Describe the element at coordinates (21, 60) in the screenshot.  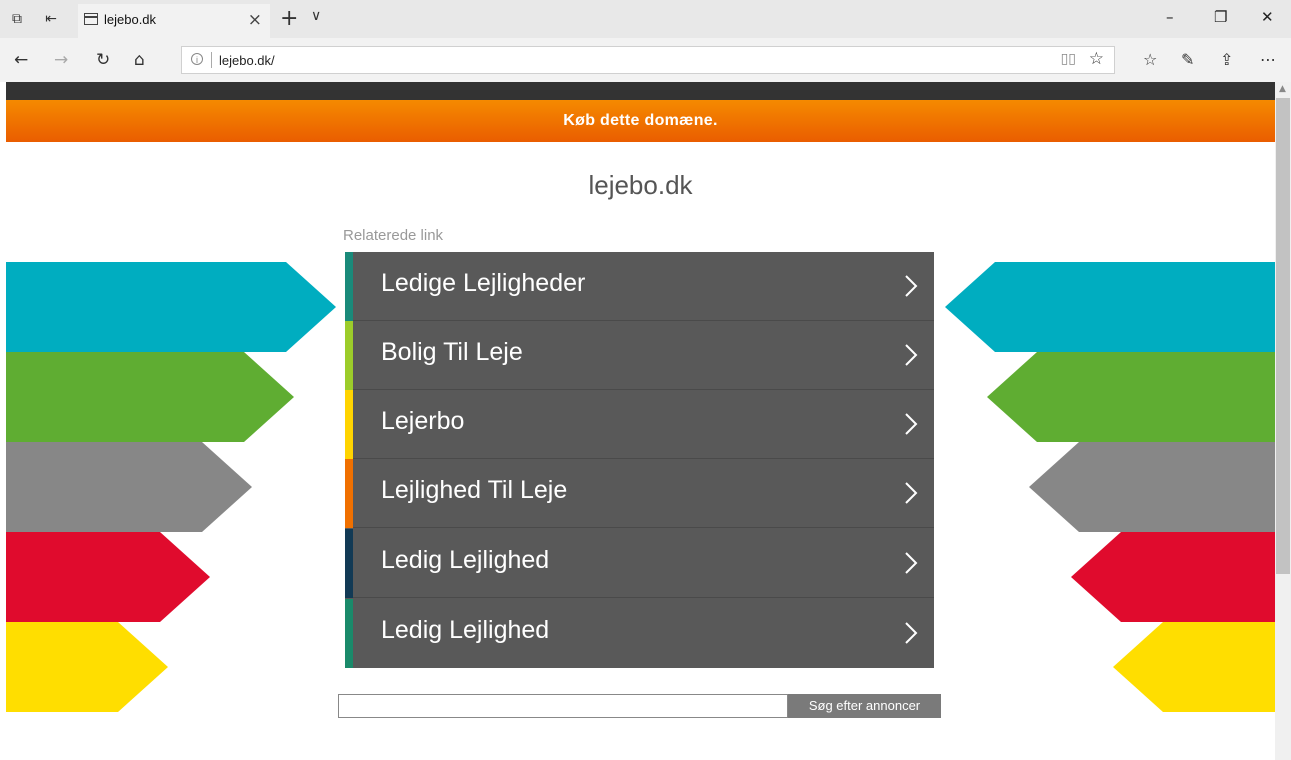
I see `back-icon: ←` at that location.